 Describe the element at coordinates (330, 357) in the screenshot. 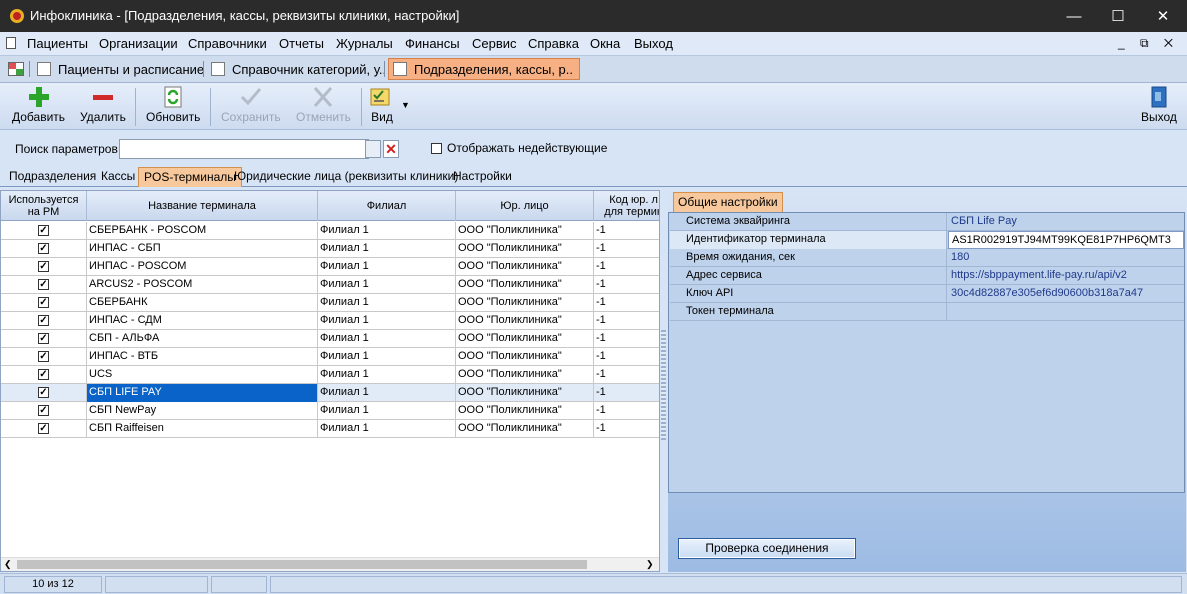

I see `table-row: ✓ ИНПАС - ВТБ Филиал 1 ООО "Поликлиника" -1` at that location.